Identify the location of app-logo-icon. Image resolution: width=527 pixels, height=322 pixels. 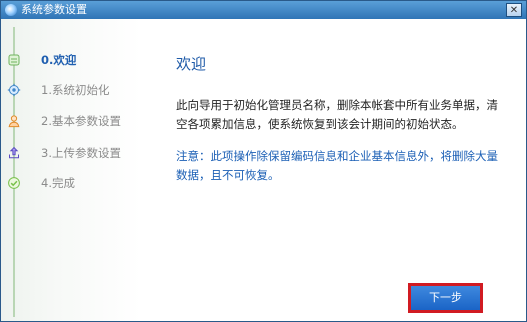
(11, 10).